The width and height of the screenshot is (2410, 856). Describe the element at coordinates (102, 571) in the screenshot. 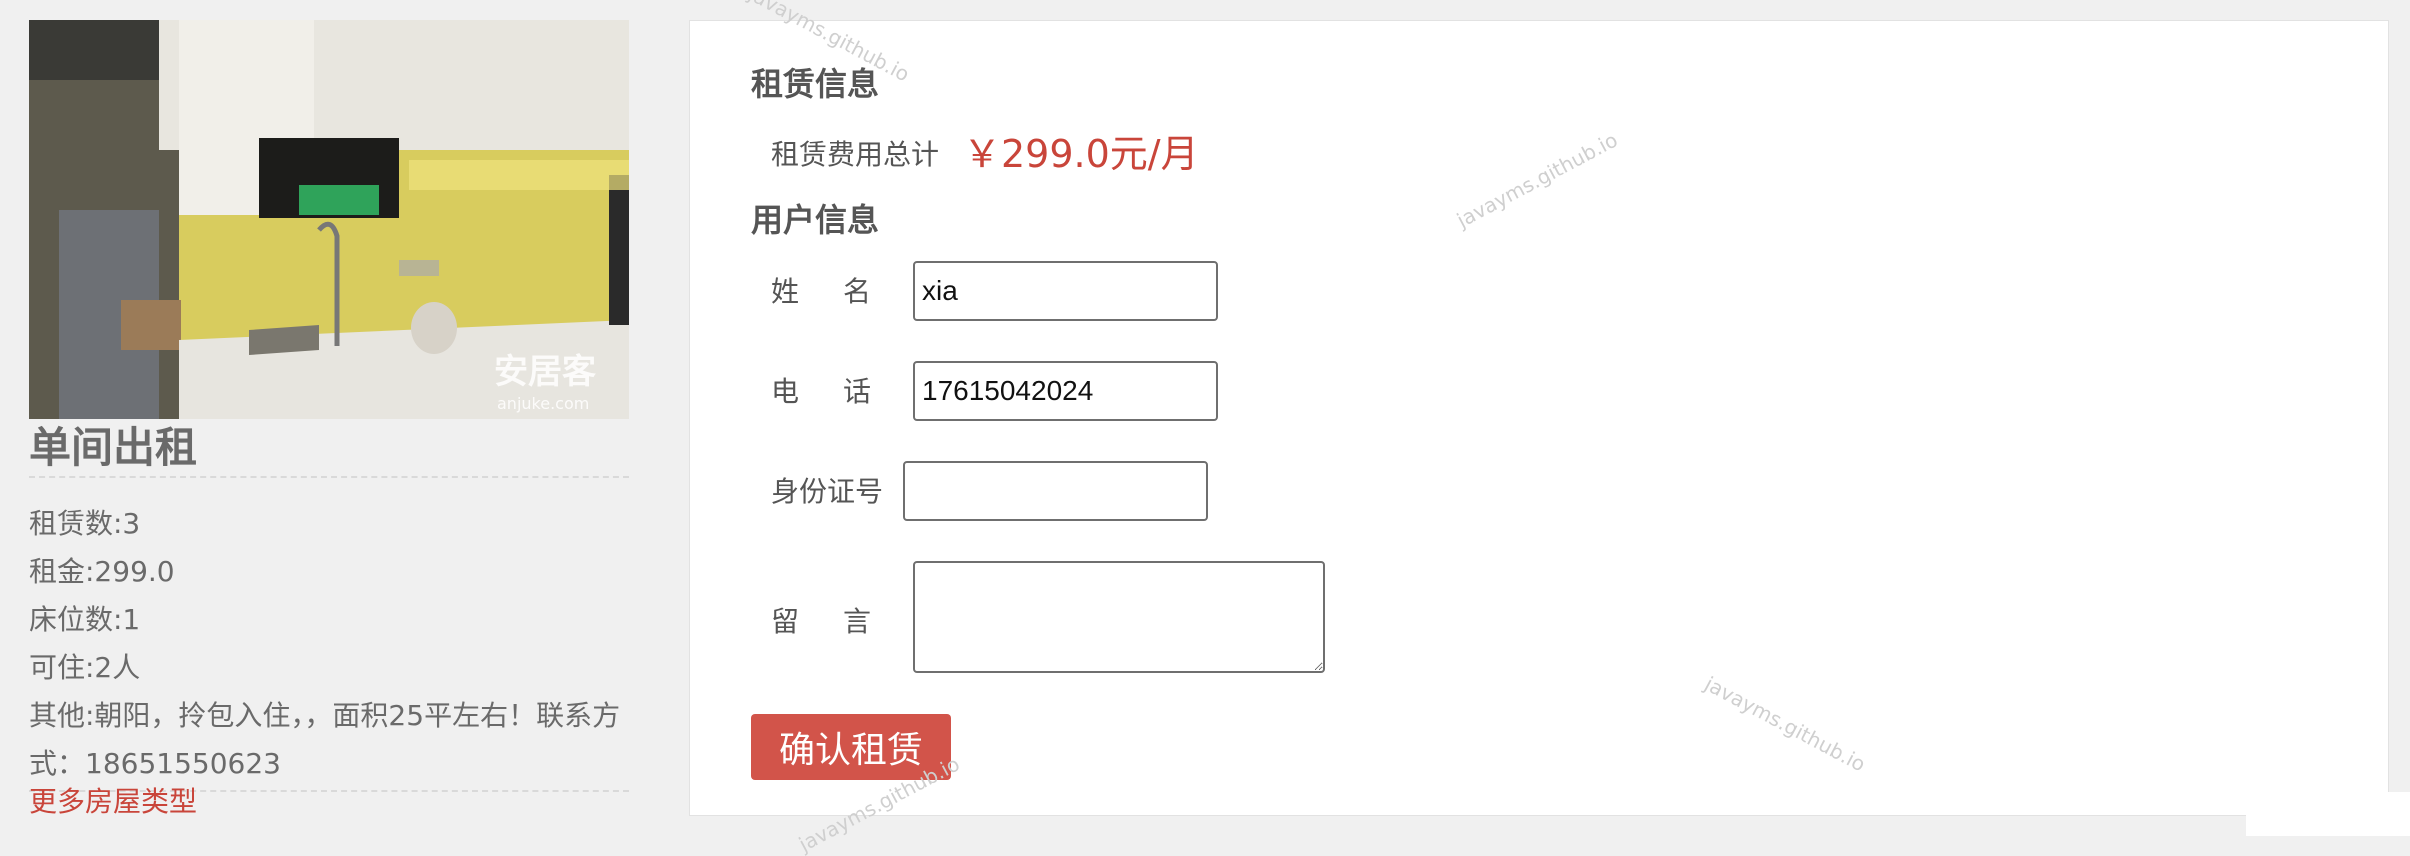

I see `rent-price: 租金:299.0` at that location.